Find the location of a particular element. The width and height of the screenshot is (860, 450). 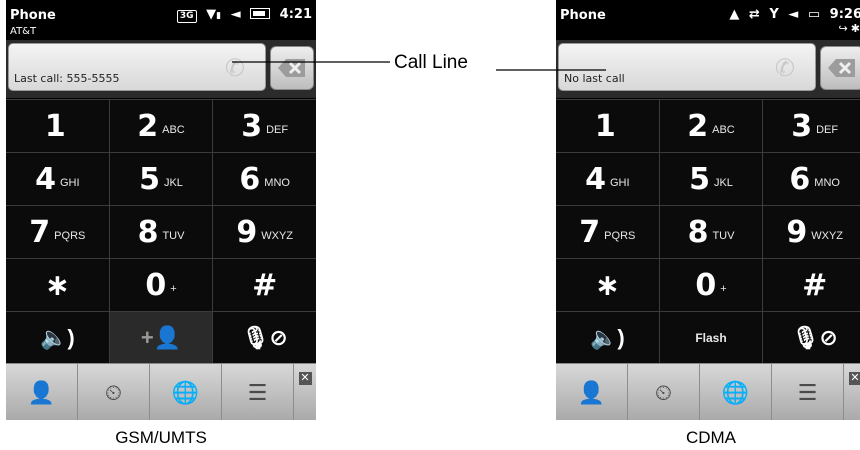

roaming-icon: ▲ is located at coordinates (734, 14).